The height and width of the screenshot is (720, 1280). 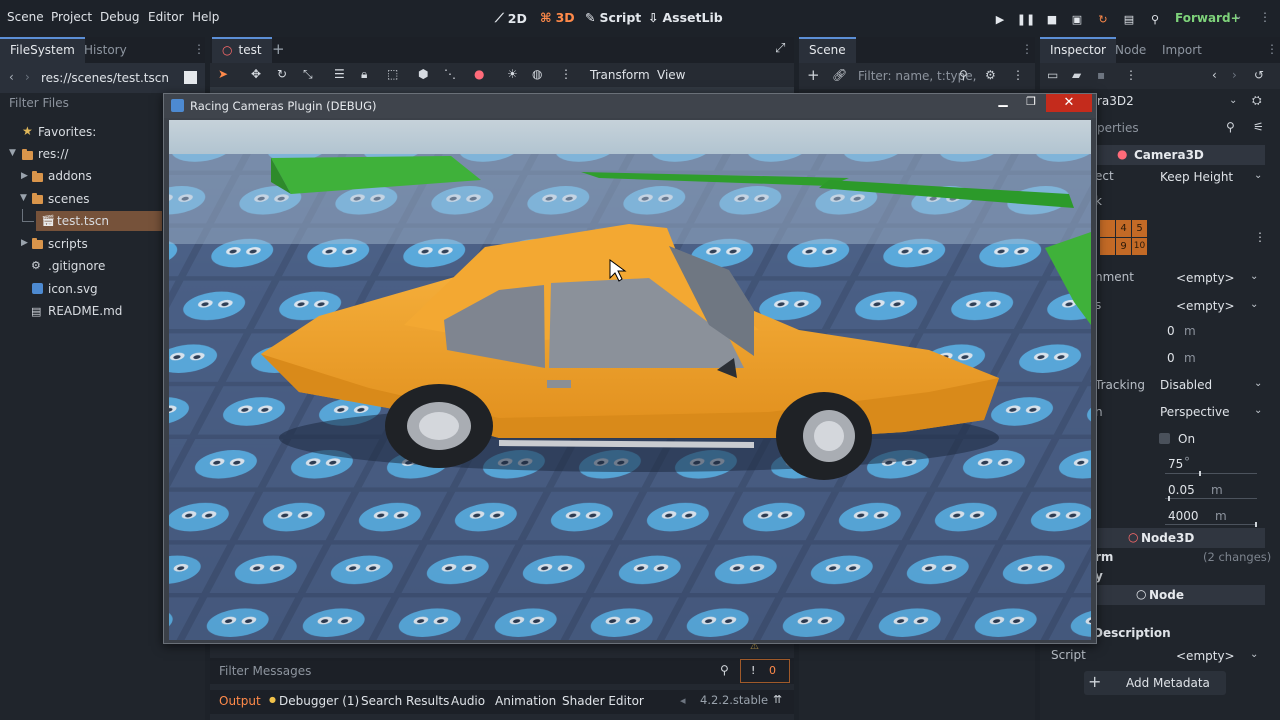 What do you see at coordinates (85, 311) in the screenshot?
I see `tree-readme: README.md` at bounding box center [85, 311].